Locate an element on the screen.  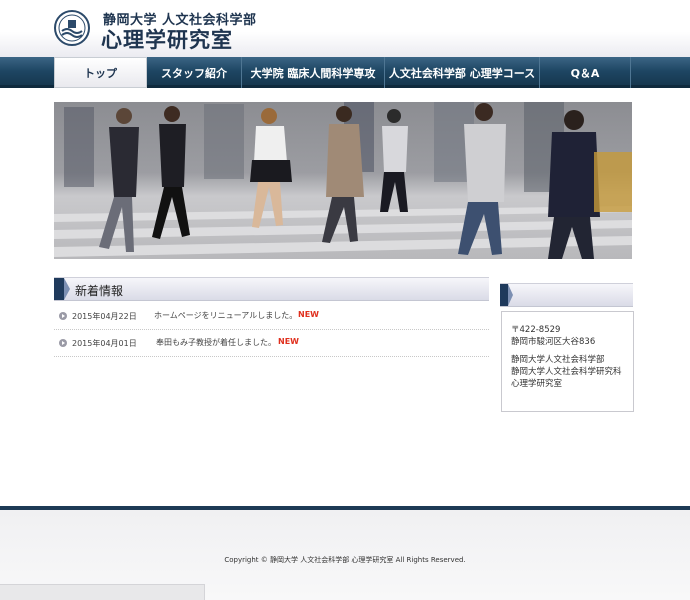
nav-item-staff: スタッフ紹介 is located at coordinates (194, 72).